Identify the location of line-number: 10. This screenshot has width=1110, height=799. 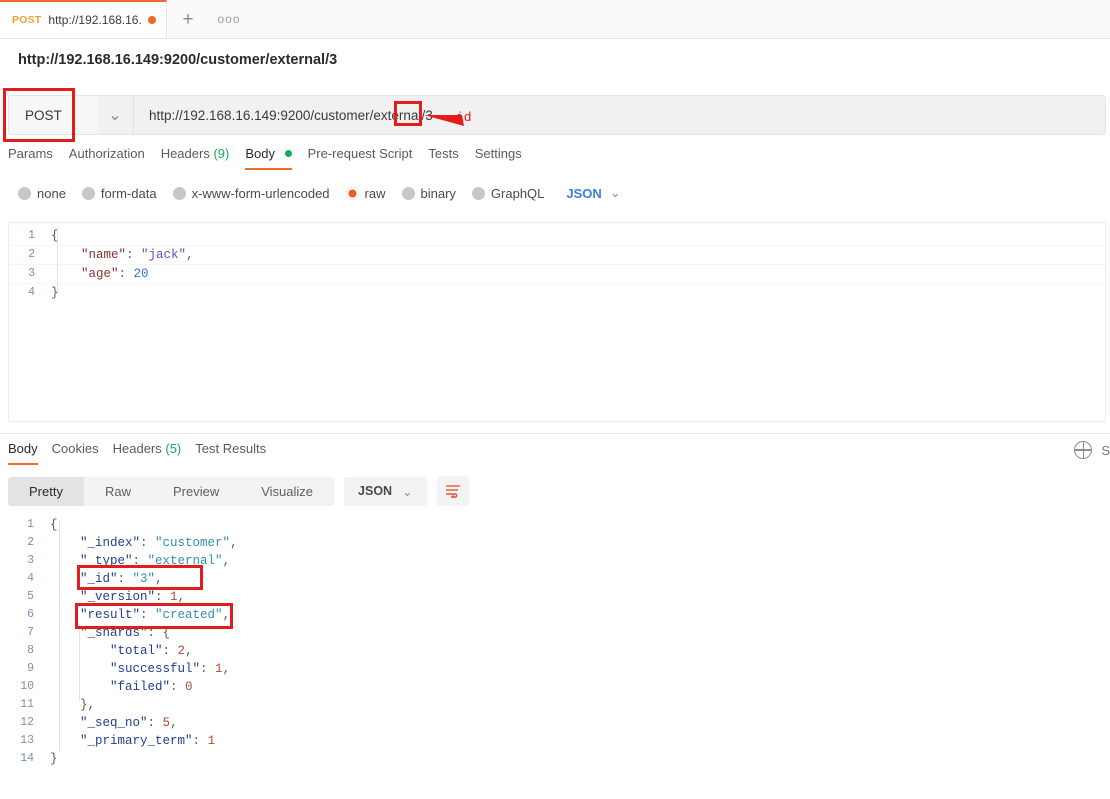
(27, 686).